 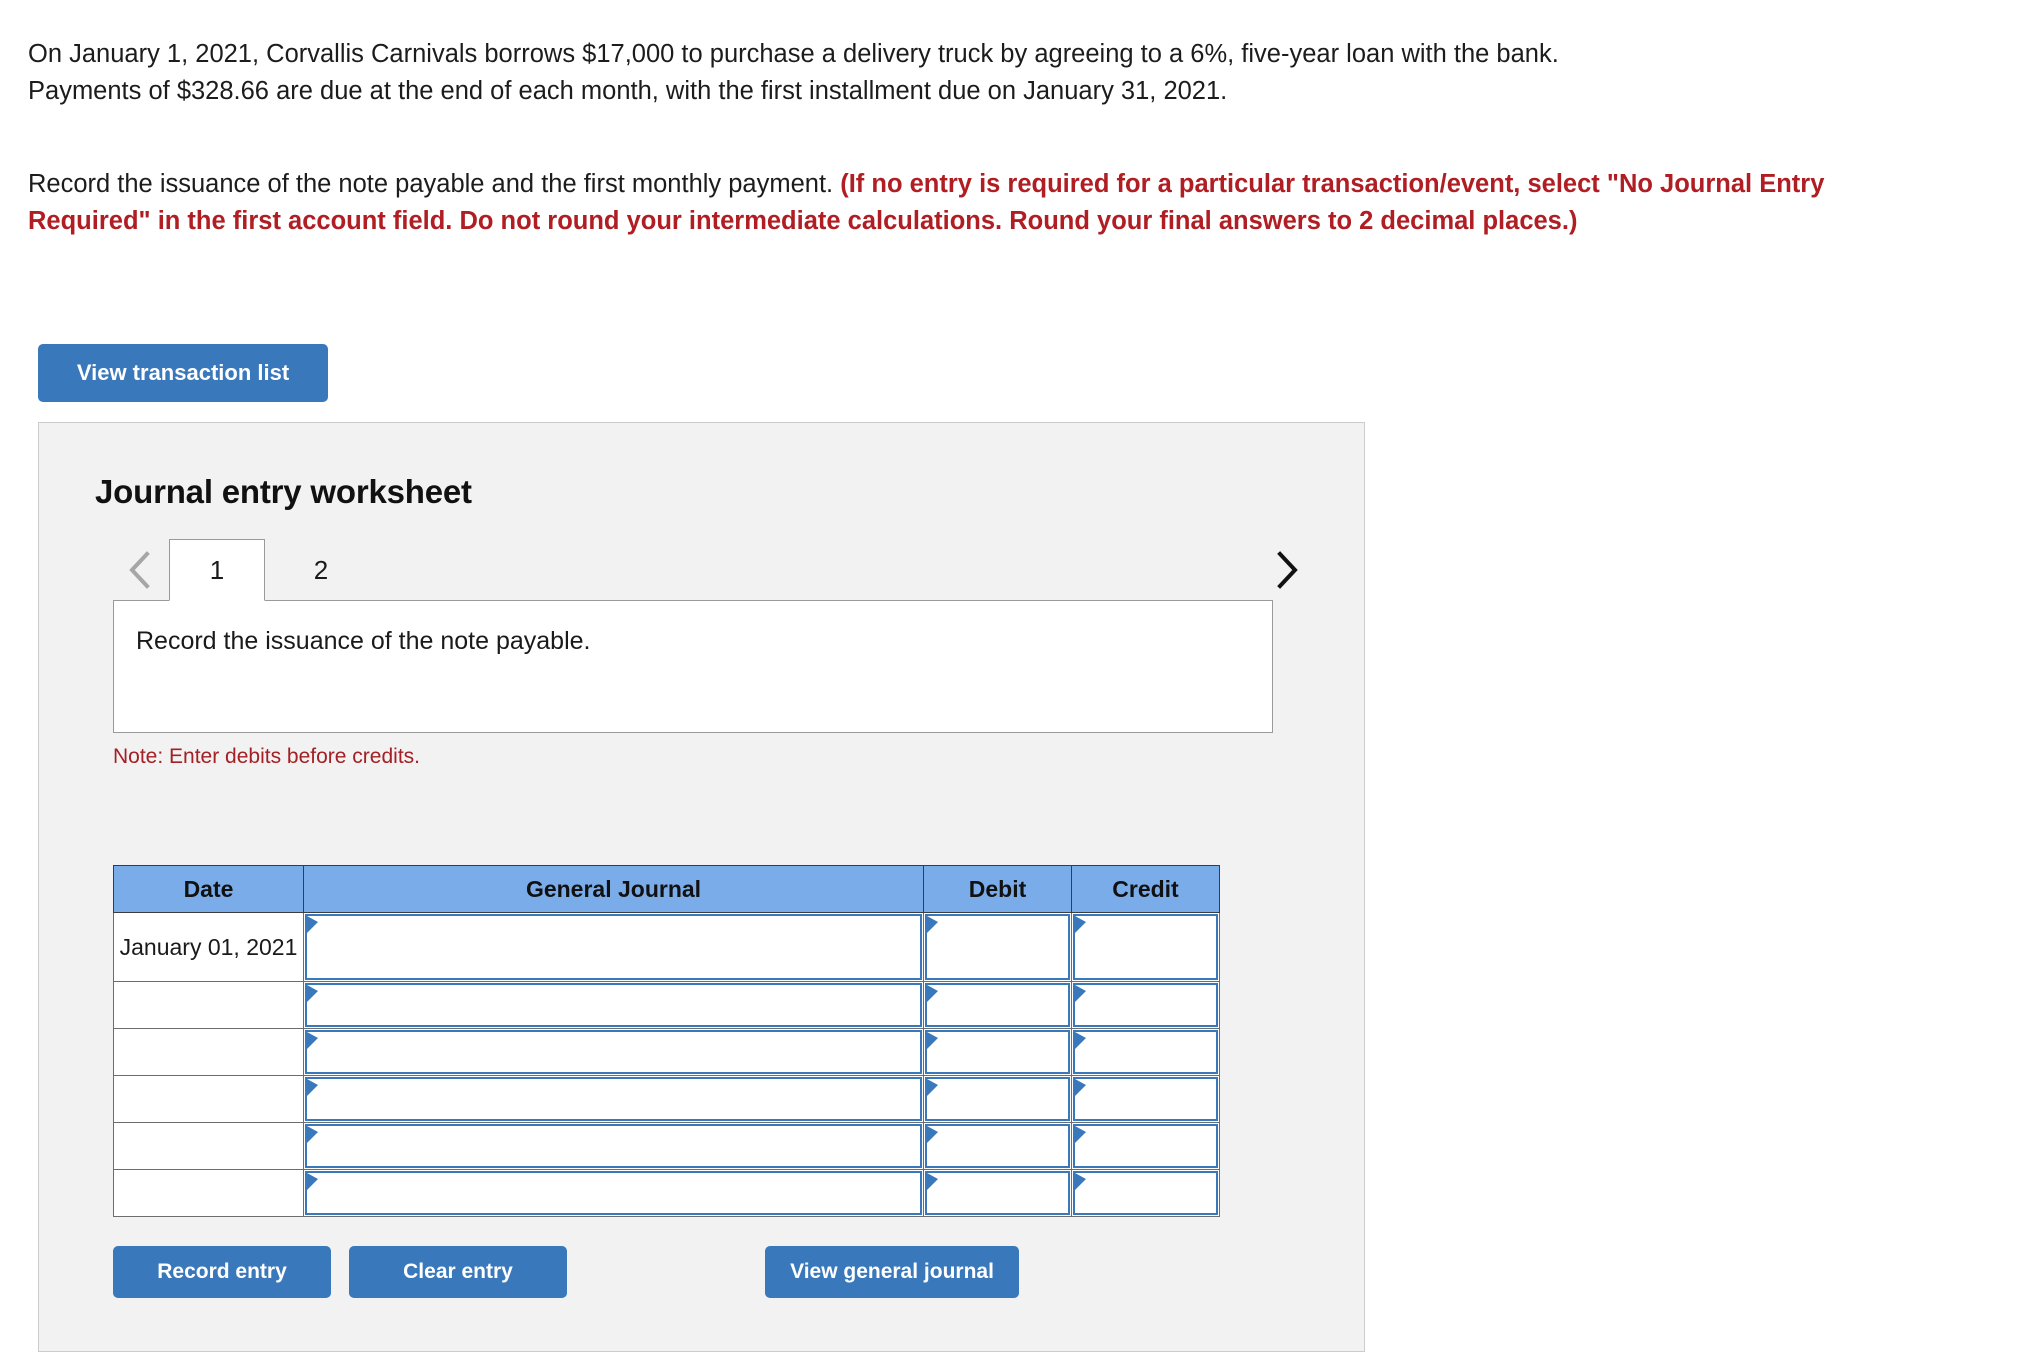 I want to click on tab-2: 2, so click(x=321, y=570).